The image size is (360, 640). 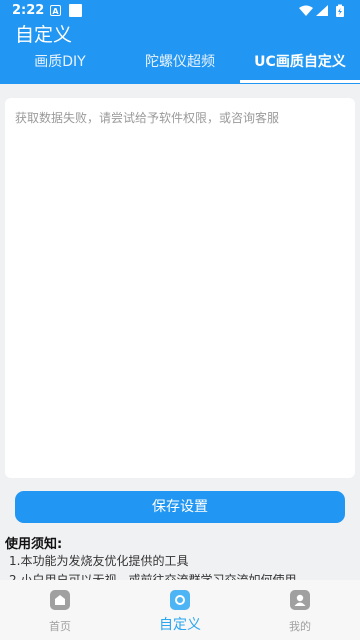 What do you see at coordinates (99, 561) in the screenshot?
I see `note-item: 1.本功能为发烧友优化提供的工具` at bounding box center [99, 561].